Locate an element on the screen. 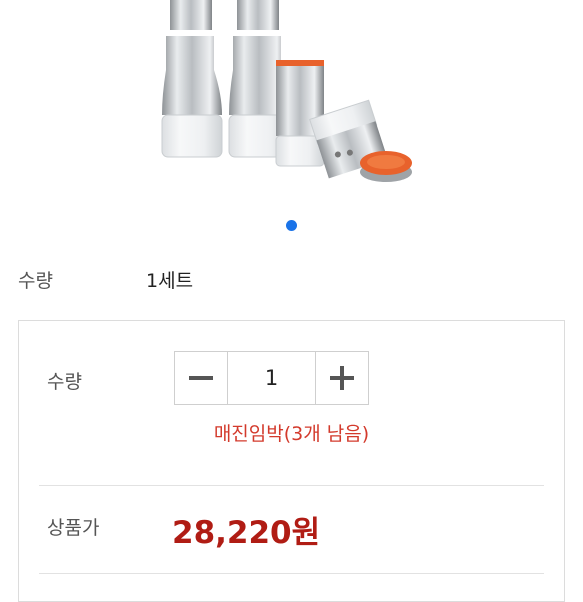  carousel-indicator is located at coordinates (291, 226).